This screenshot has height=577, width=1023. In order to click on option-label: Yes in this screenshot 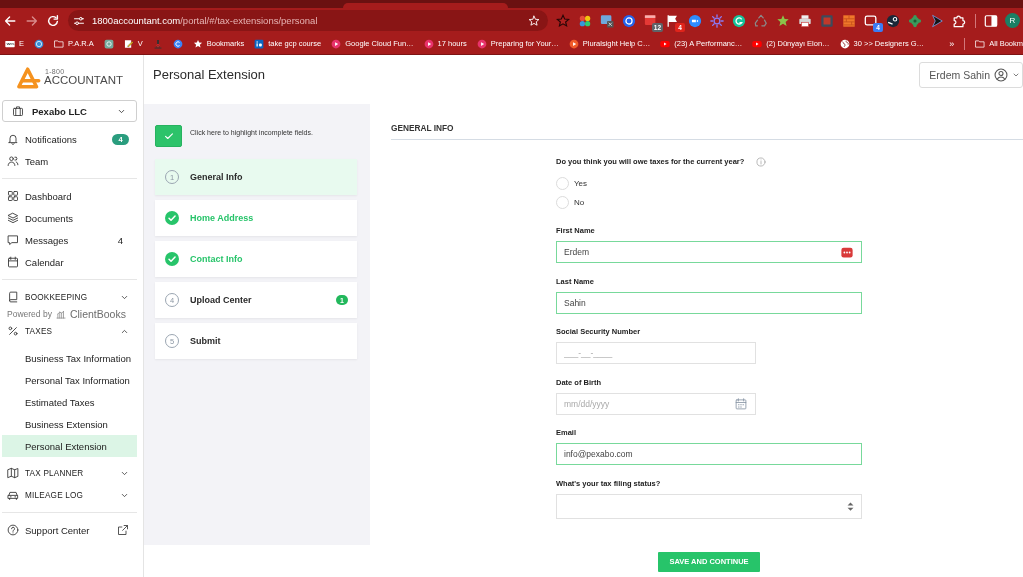, I will do `click(581, 183)`.